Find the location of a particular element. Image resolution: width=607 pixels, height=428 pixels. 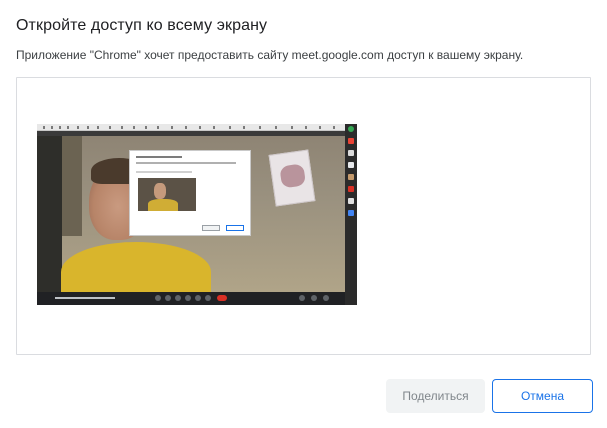

thumbnail-meet-controls is located at coordinates (191, 298).